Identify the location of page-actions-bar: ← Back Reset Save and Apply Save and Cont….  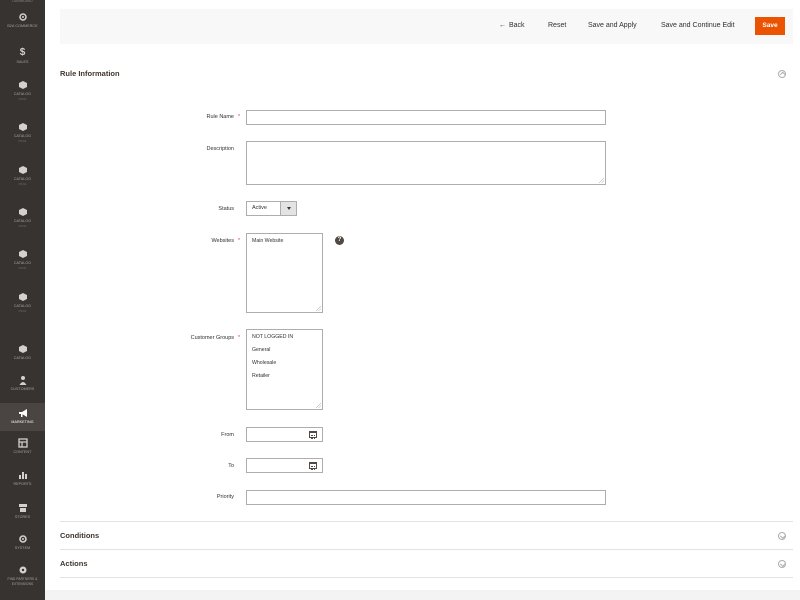
(426, 26).